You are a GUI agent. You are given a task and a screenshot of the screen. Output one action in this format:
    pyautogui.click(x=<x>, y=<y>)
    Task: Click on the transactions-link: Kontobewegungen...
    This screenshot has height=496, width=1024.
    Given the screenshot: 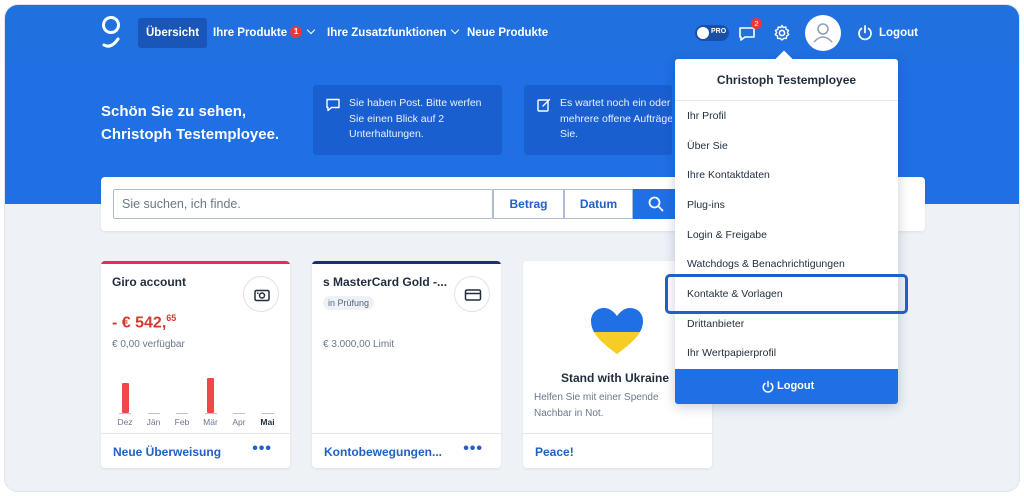 What is the action you would take?
    pyautogui.click(x=383, y=452)
    